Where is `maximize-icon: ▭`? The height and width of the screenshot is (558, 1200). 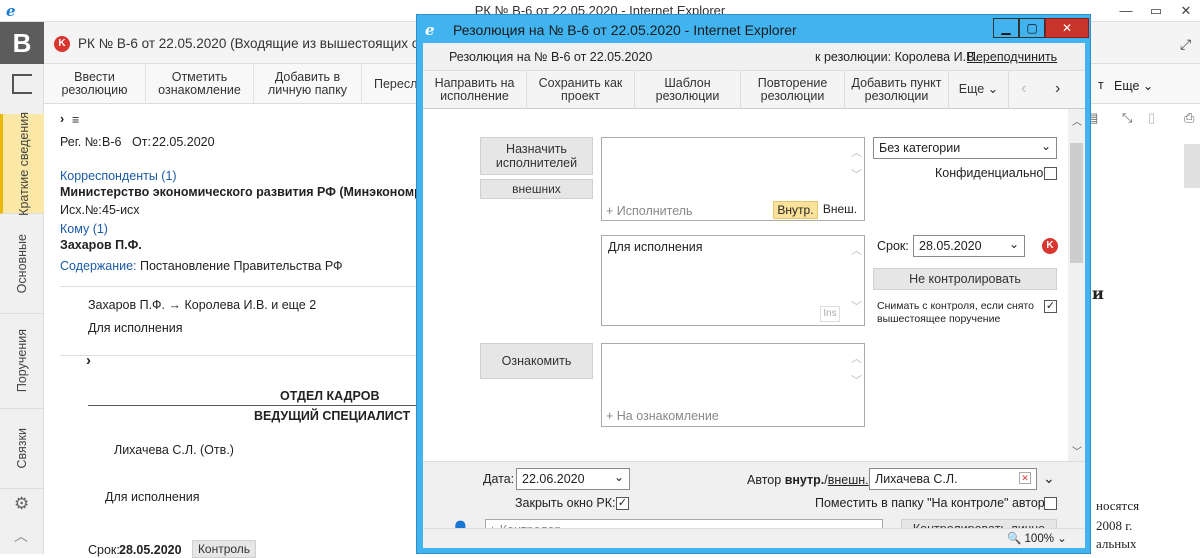
maximize-icon: ▭ is located at coordinates (1156, 11).